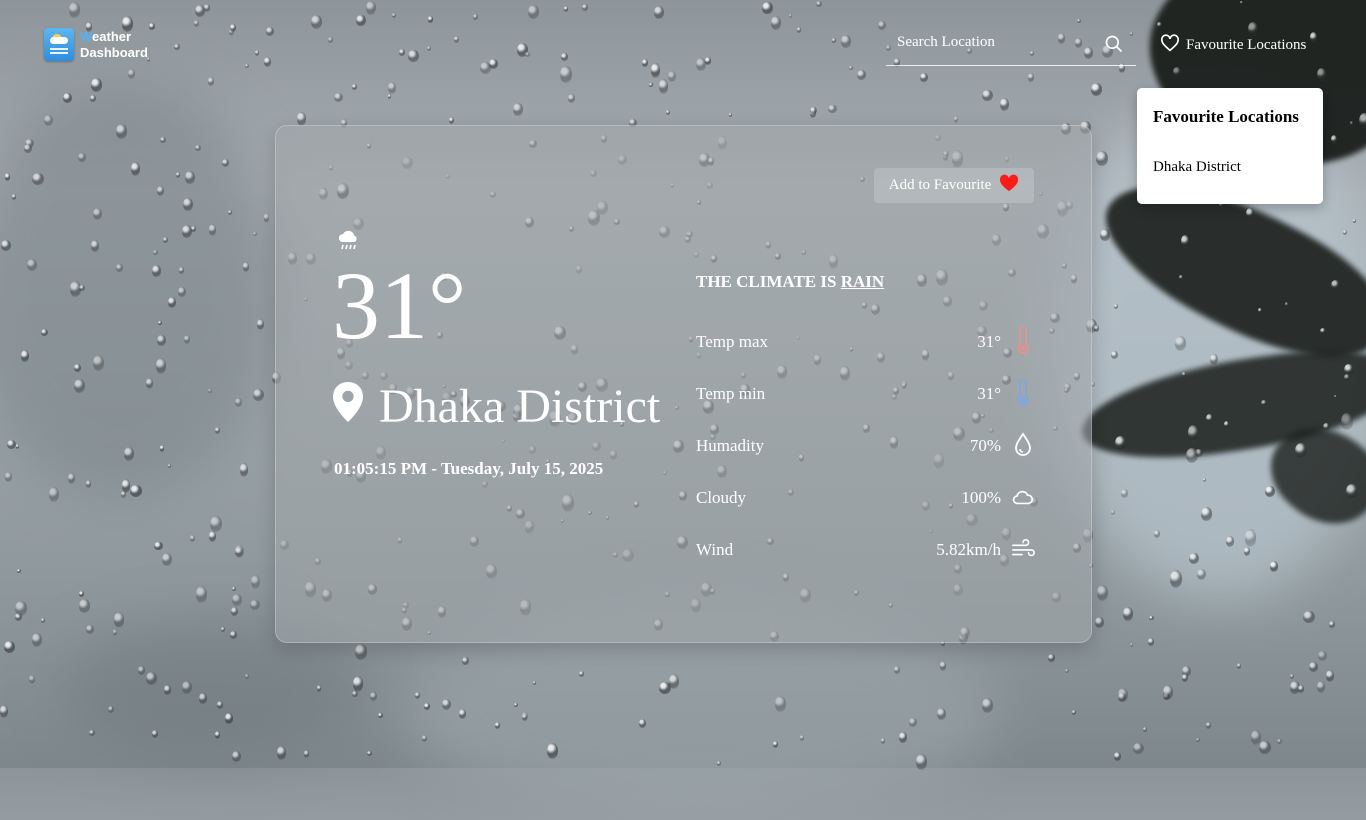 The height and width of the screenshot is (820, 1366). What do you see at coordinates (732, 341) in the screenshot?
I see `stat-label: Temp max` at bounding box center [732, 341].